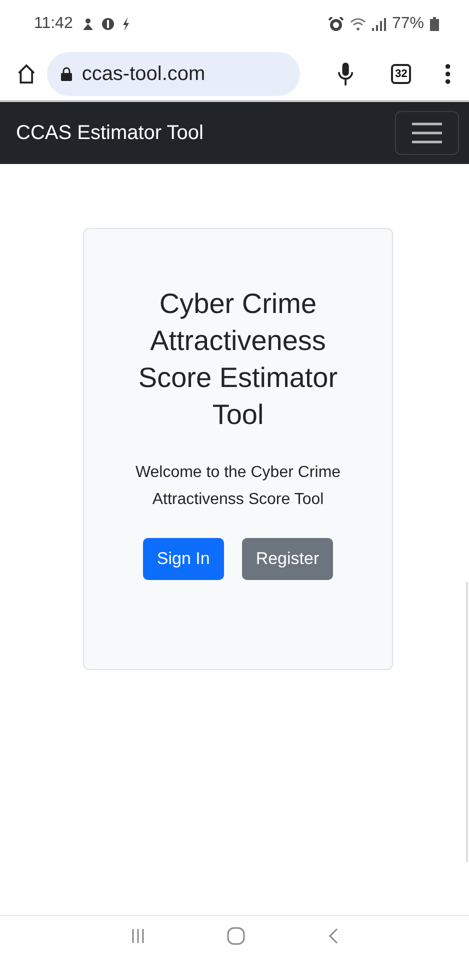  I want to click on lock-icon, so click(66, 74).